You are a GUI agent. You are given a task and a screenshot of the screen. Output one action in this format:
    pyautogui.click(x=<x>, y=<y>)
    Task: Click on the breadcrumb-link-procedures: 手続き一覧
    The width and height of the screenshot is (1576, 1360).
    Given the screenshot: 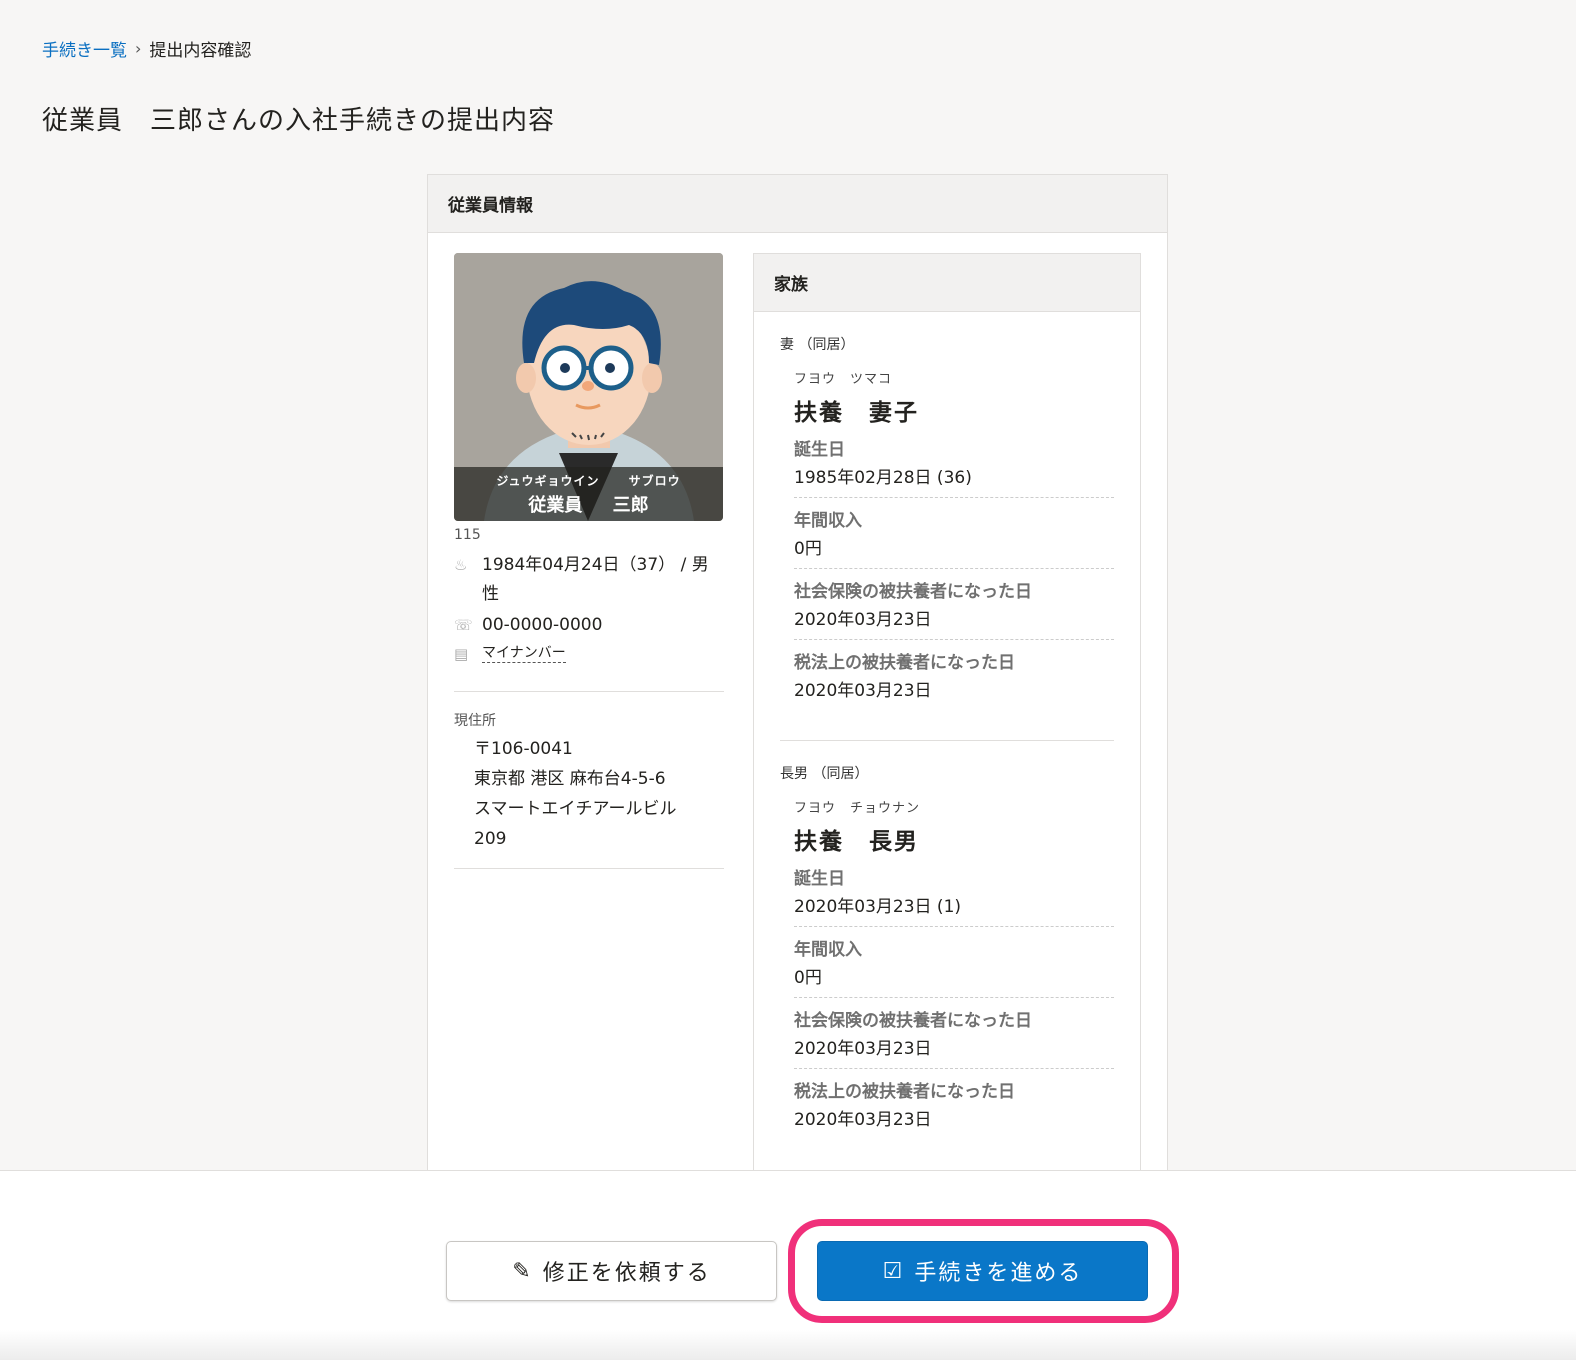 What is the action you would take?
    pyautogui.click(x=84, y=48)
    